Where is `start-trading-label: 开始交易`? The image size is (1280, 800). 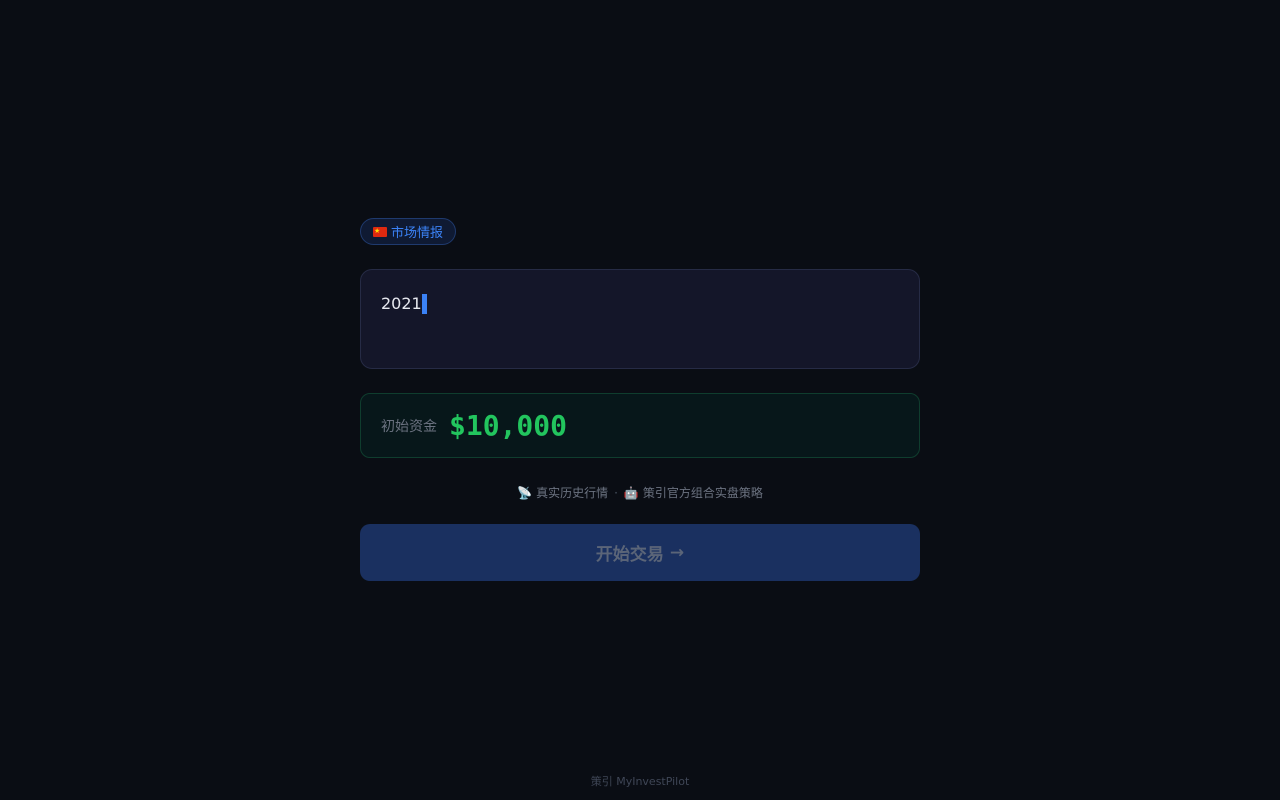 start-trading-label: 开始交易 is located at coordinates (629, 555).